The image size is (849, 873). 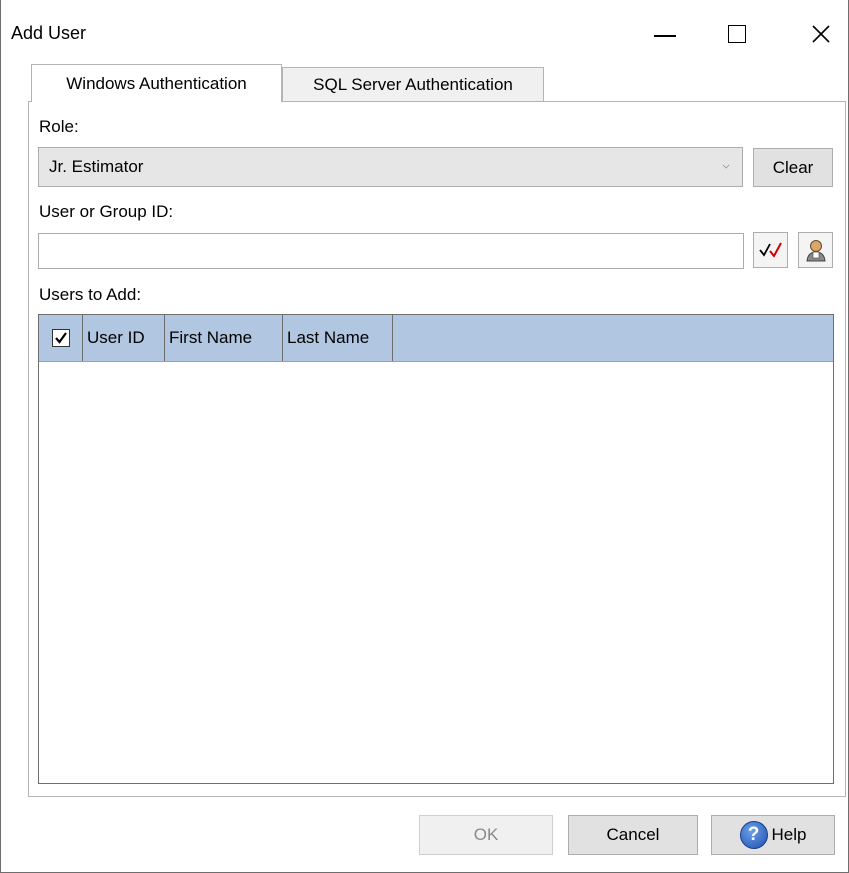 I want to click on help-icon: ?, so click(x=753, y=835).